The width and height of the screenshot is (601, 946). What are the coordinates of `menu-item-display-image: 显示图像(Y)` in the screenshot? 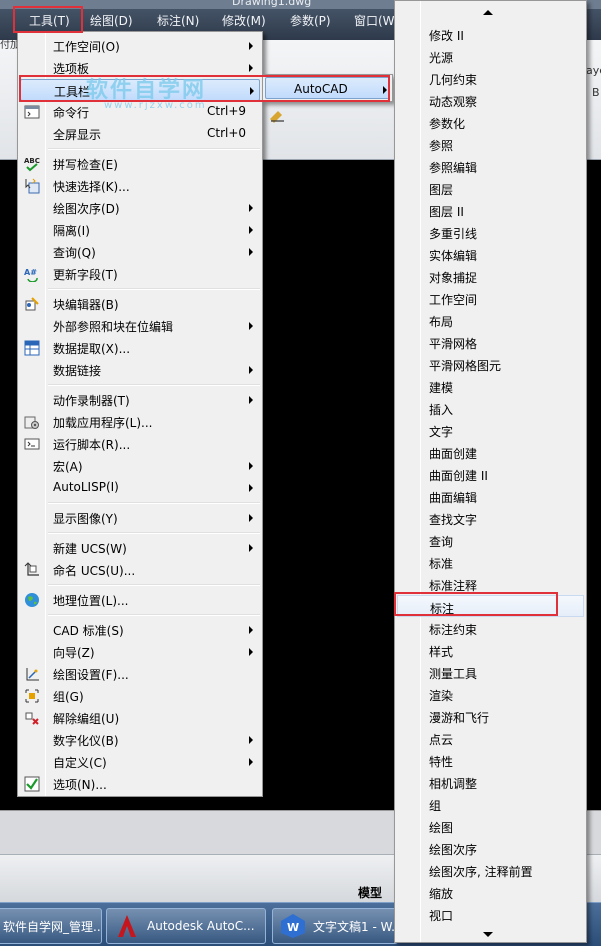 It's located at (140, 518).